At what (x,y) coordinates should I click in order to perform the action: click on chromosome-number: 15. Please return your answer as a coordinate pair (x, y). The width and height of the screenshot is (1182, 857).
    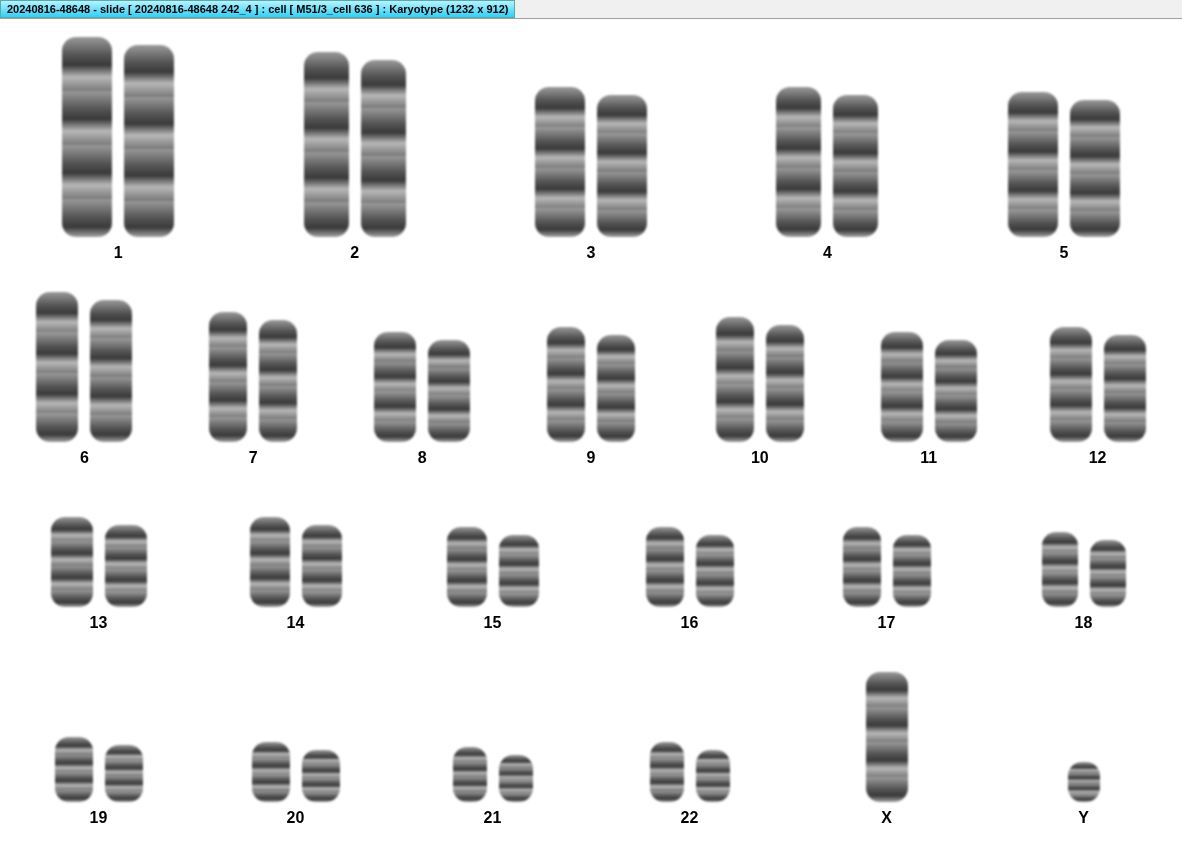
    Looking at the image, I should click on (492, 623).